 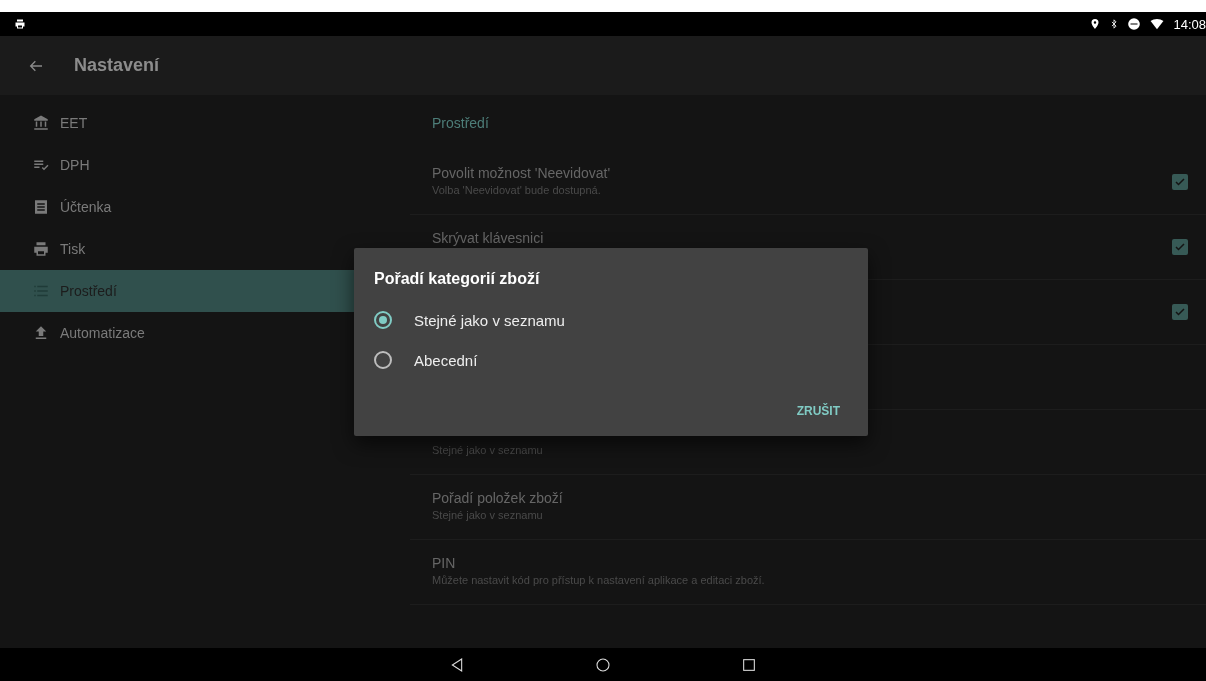 What do you see at coordinates (460, 122) in the screenshot?
I see `section-header: Prostředí` at bounding box center [460, 122].